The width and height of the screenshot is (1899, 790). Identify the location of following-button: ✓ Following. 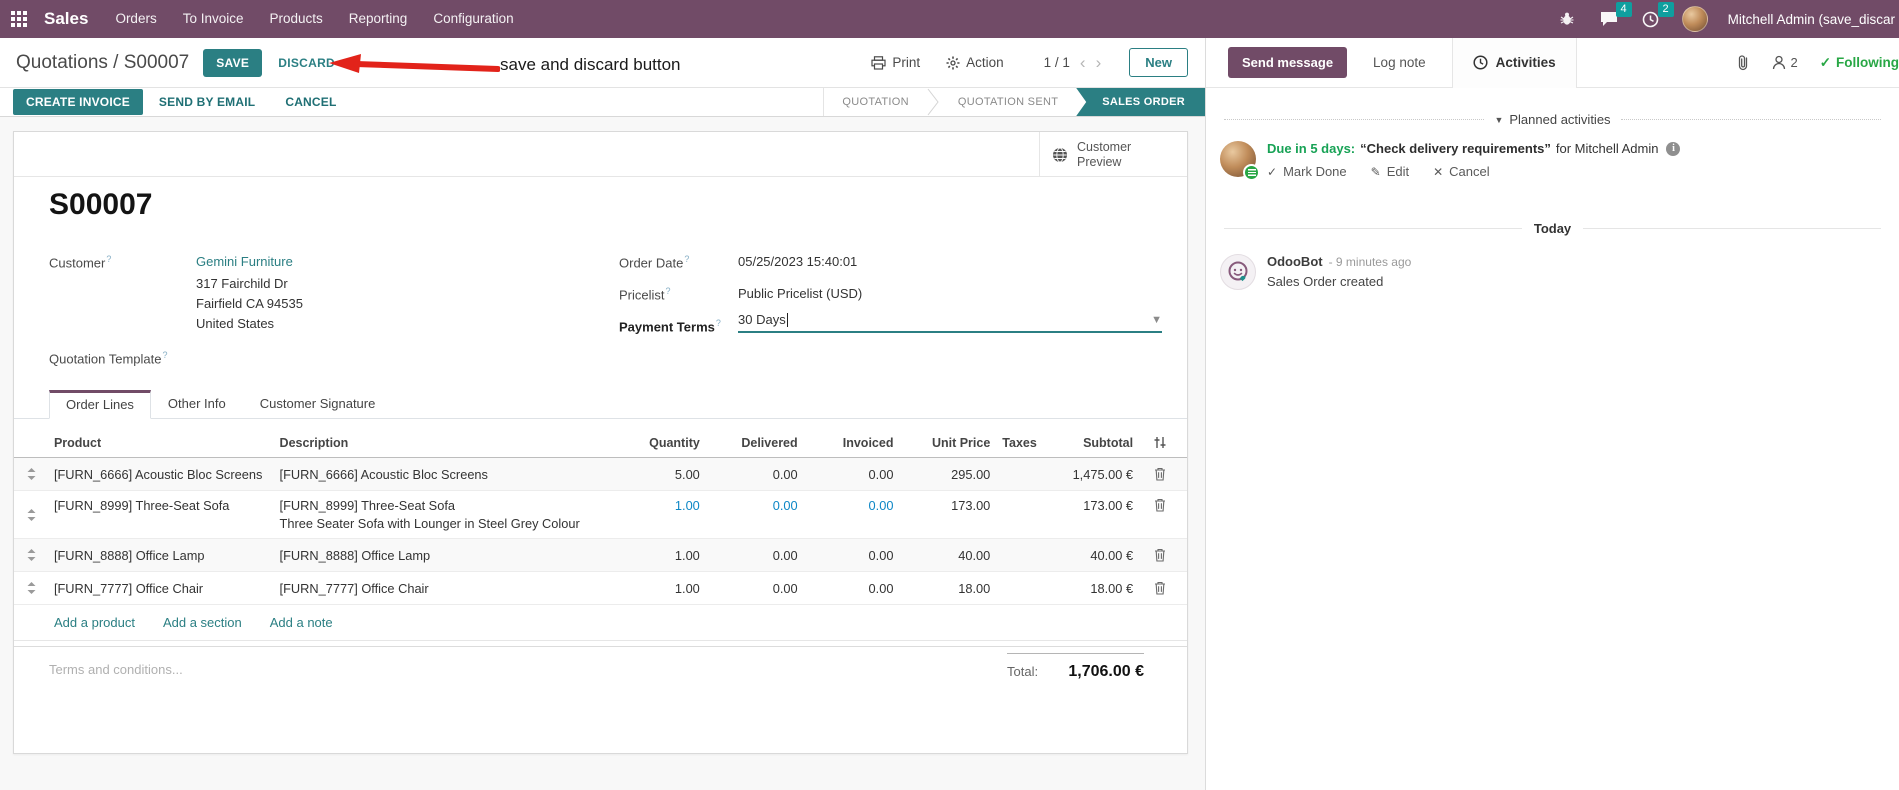
(1859, 63).